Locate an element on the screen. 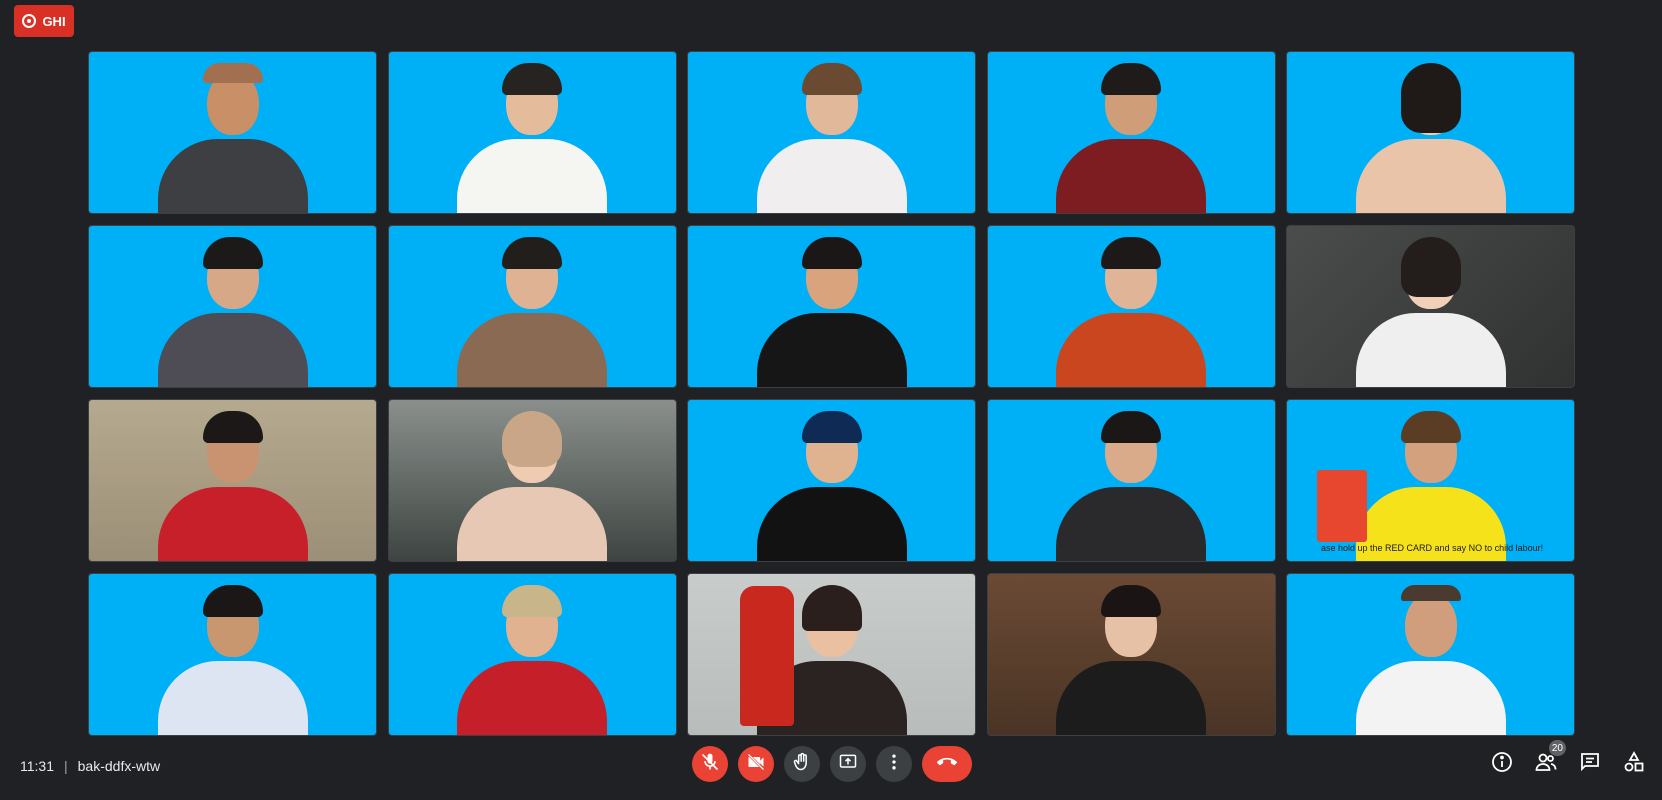  gaming-chair is located at coordinates (767, 656).